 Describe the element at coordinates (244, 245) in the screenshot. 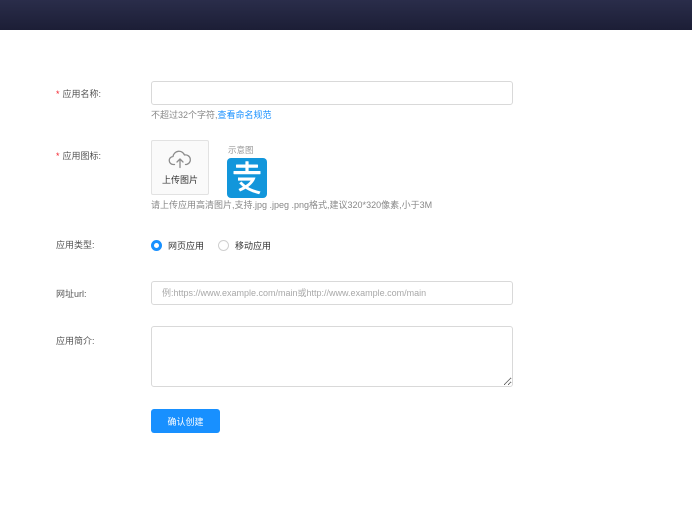

I see `radio-mobile-app: 移动应用` at that location.